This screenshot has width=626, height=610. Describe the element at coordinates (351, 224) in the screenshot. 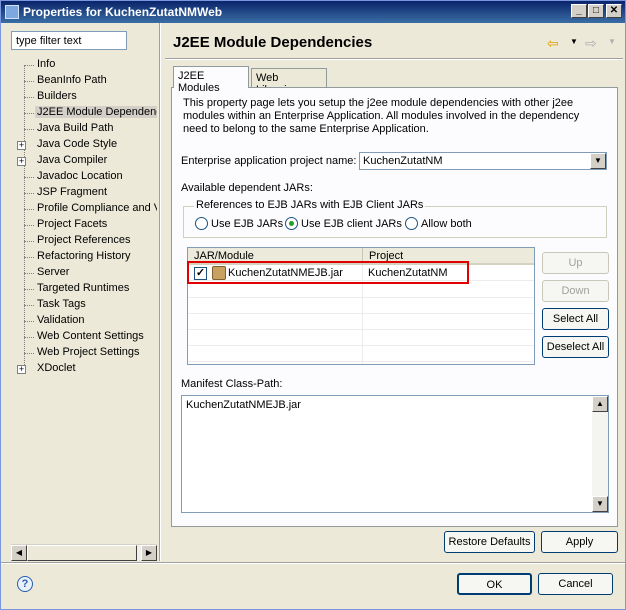

I see `radio-use-ejb-client-jars-label: Use EJB client JARs` at that location.